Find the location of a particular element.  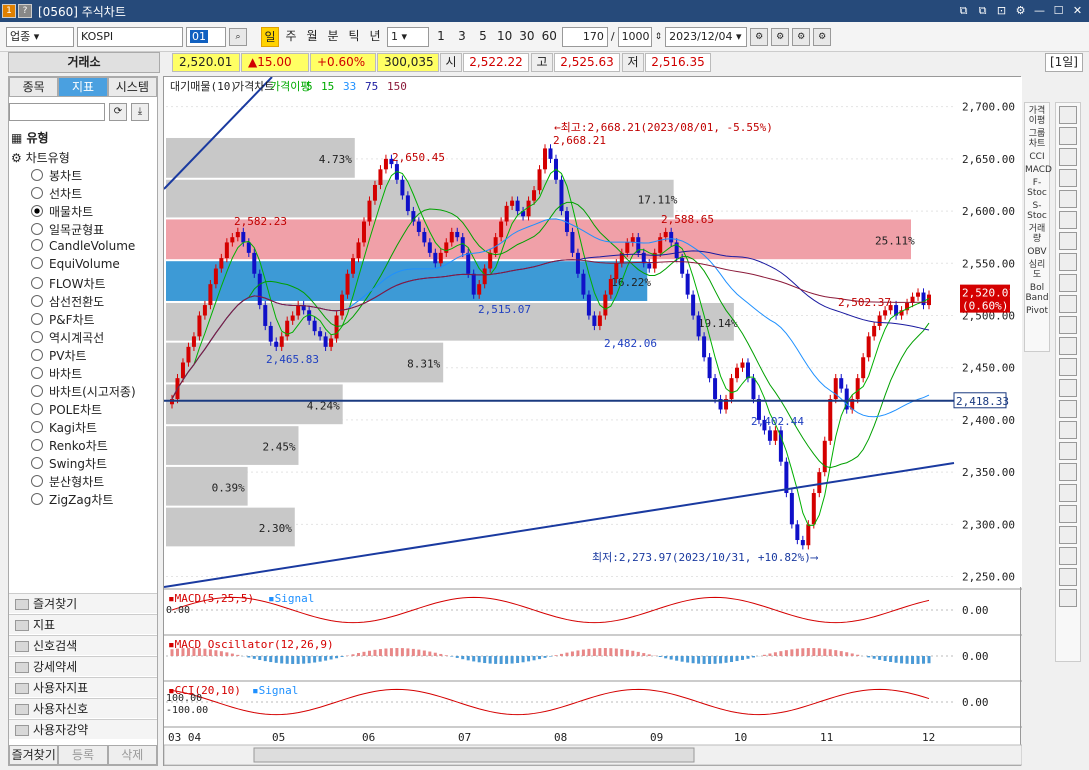

type-header: ▦ 유형 is located at coordinates (30, 137).